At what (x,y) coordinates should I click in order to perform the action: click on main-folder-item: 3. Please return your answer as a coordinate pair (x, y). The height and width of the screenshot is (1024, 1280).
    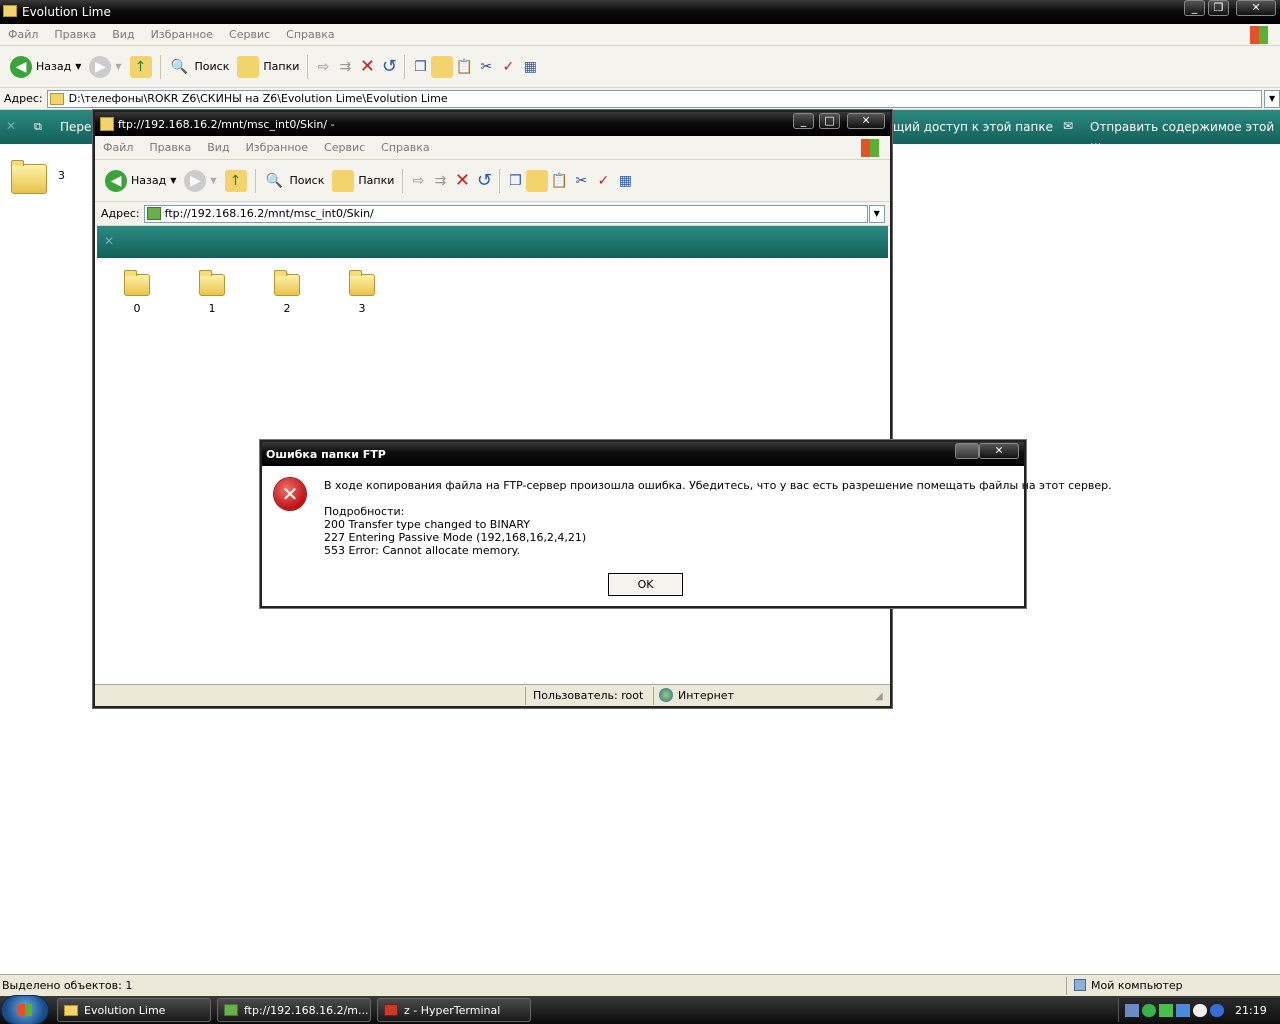
    Looking at the image, I should click on (45, 177).